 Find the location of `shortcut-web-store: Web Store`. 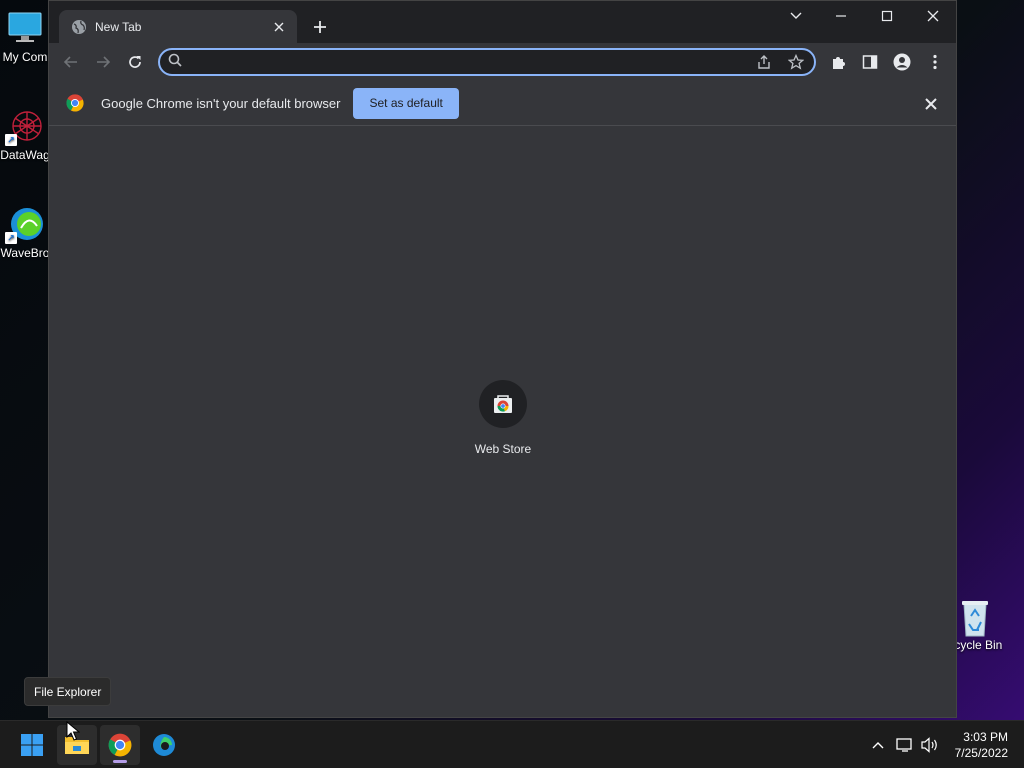

shortcut-web-store: Web Store is located at coordinates (503, 418).